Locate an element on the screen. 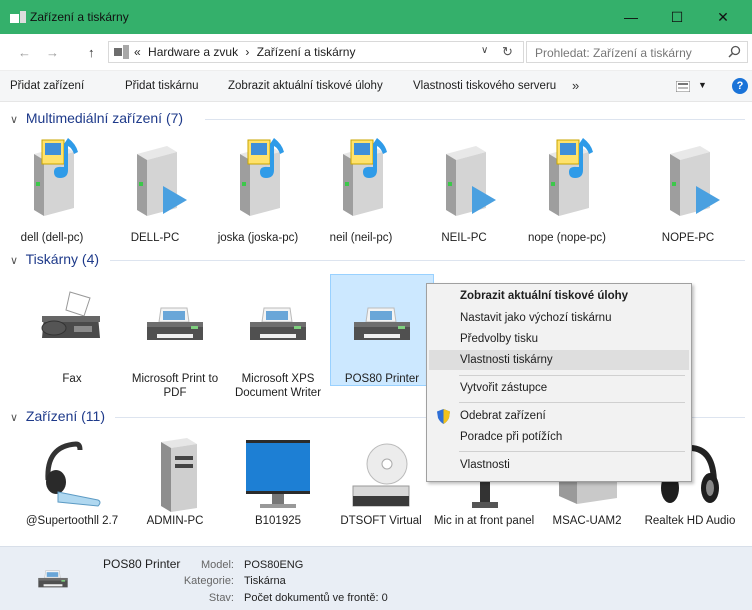 The image size is (752, 610). device-label: Realtek HD Audio 2nd output is located at coordinates (690, 521).